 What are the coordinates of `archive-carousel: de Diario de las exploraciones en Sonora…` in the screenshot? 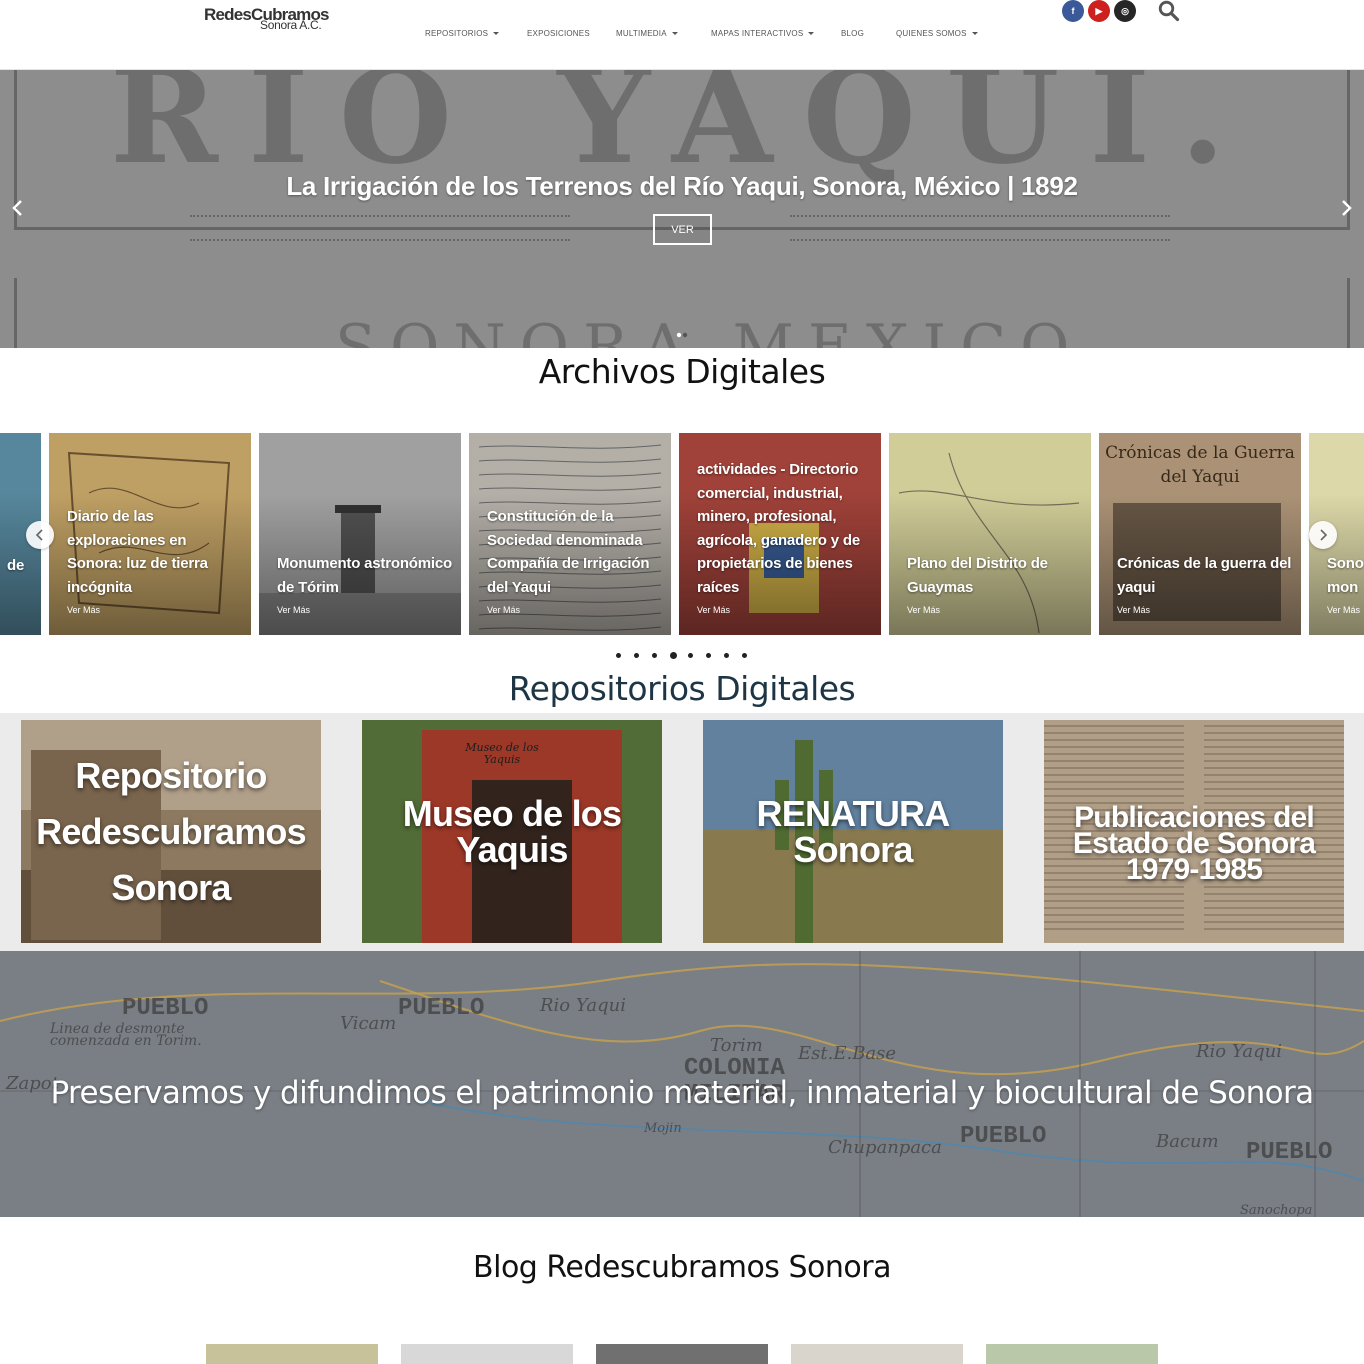 It's located at (682, 534).